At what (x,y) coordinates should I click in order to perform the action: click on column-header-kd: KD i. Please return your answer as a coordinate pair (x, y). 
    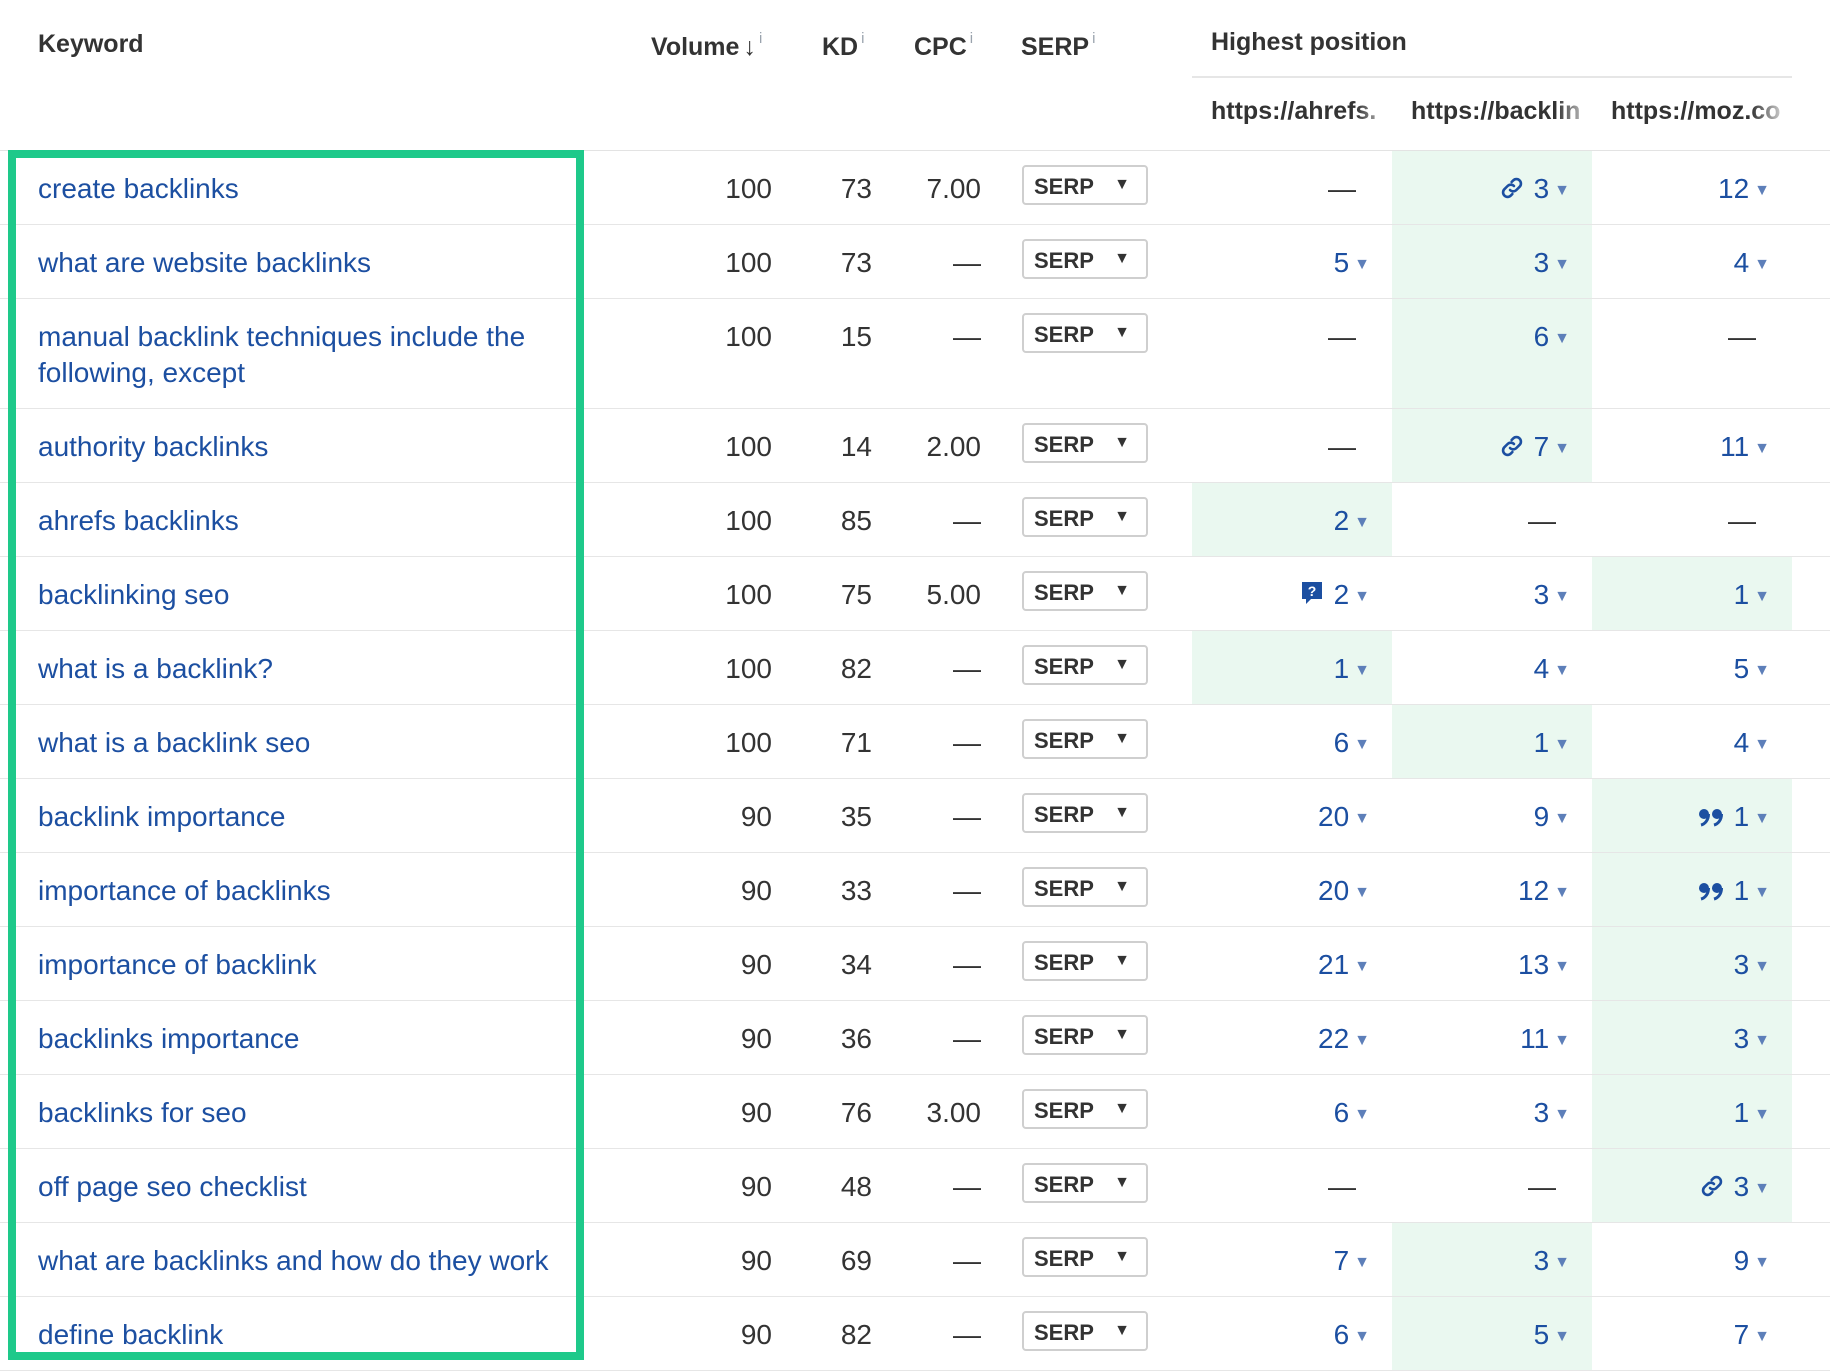
    Looking at the image, I should click on (843, 46).